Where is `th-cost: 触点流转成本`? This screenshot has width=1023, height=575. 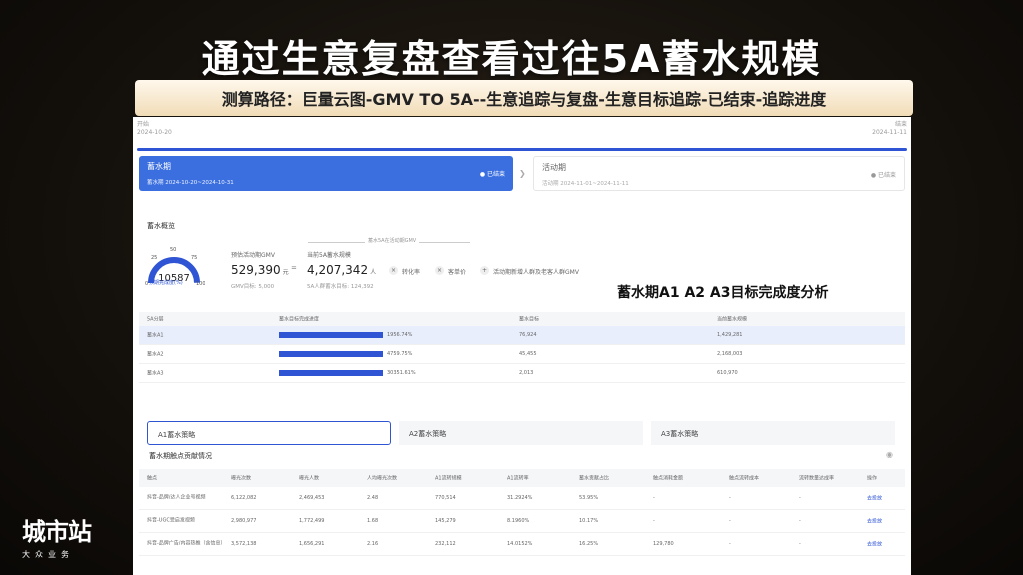
th-cost: 触点流转成本 is located at coordinates (744, 478).